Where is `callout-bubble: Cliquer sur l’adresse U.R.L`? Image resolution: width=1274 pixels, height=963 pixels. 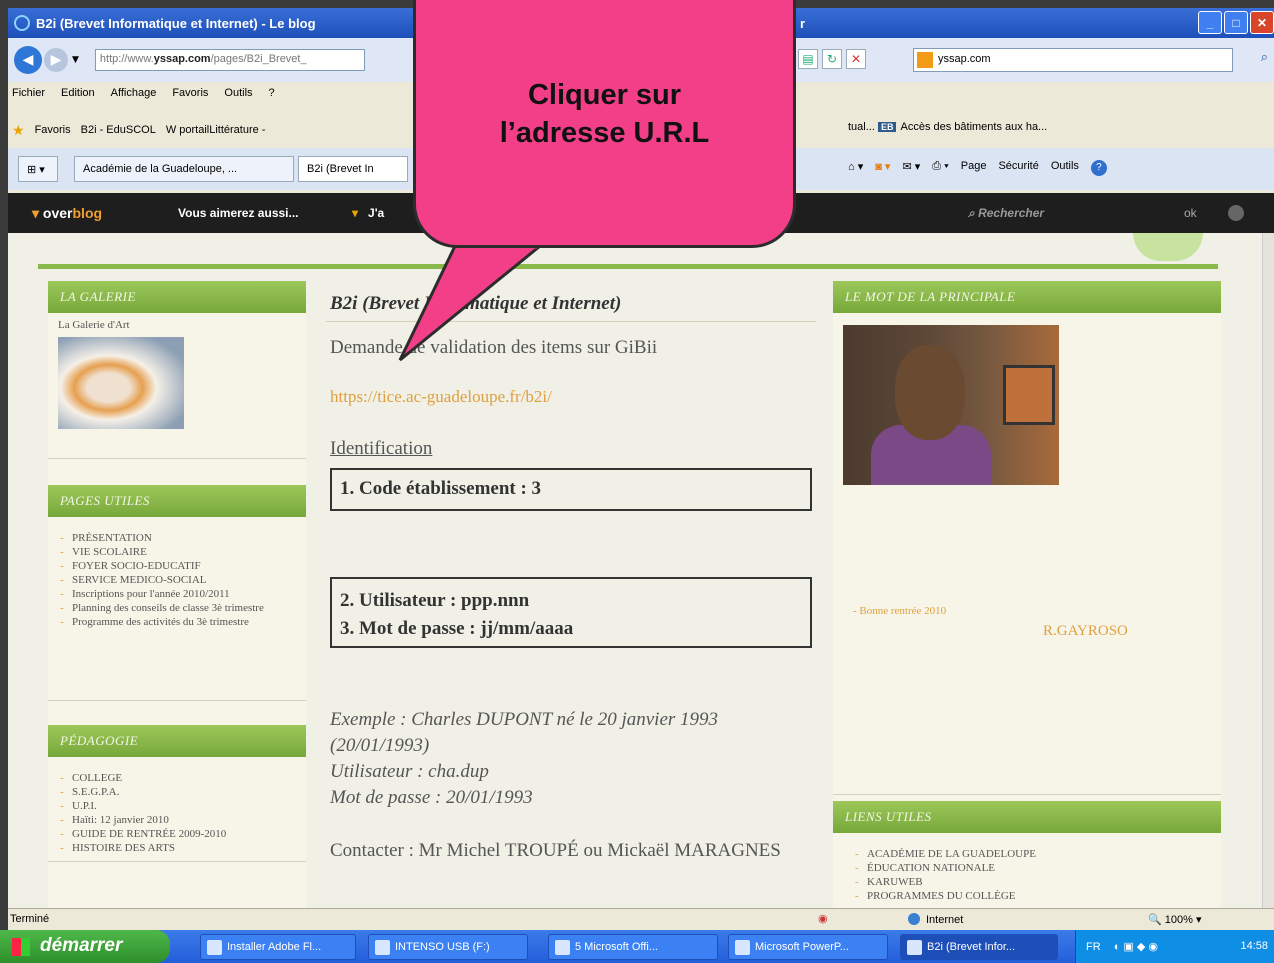 callout-bubble: Cliquer sur l’adresse U.R.L is located at coordinates (604, 124).